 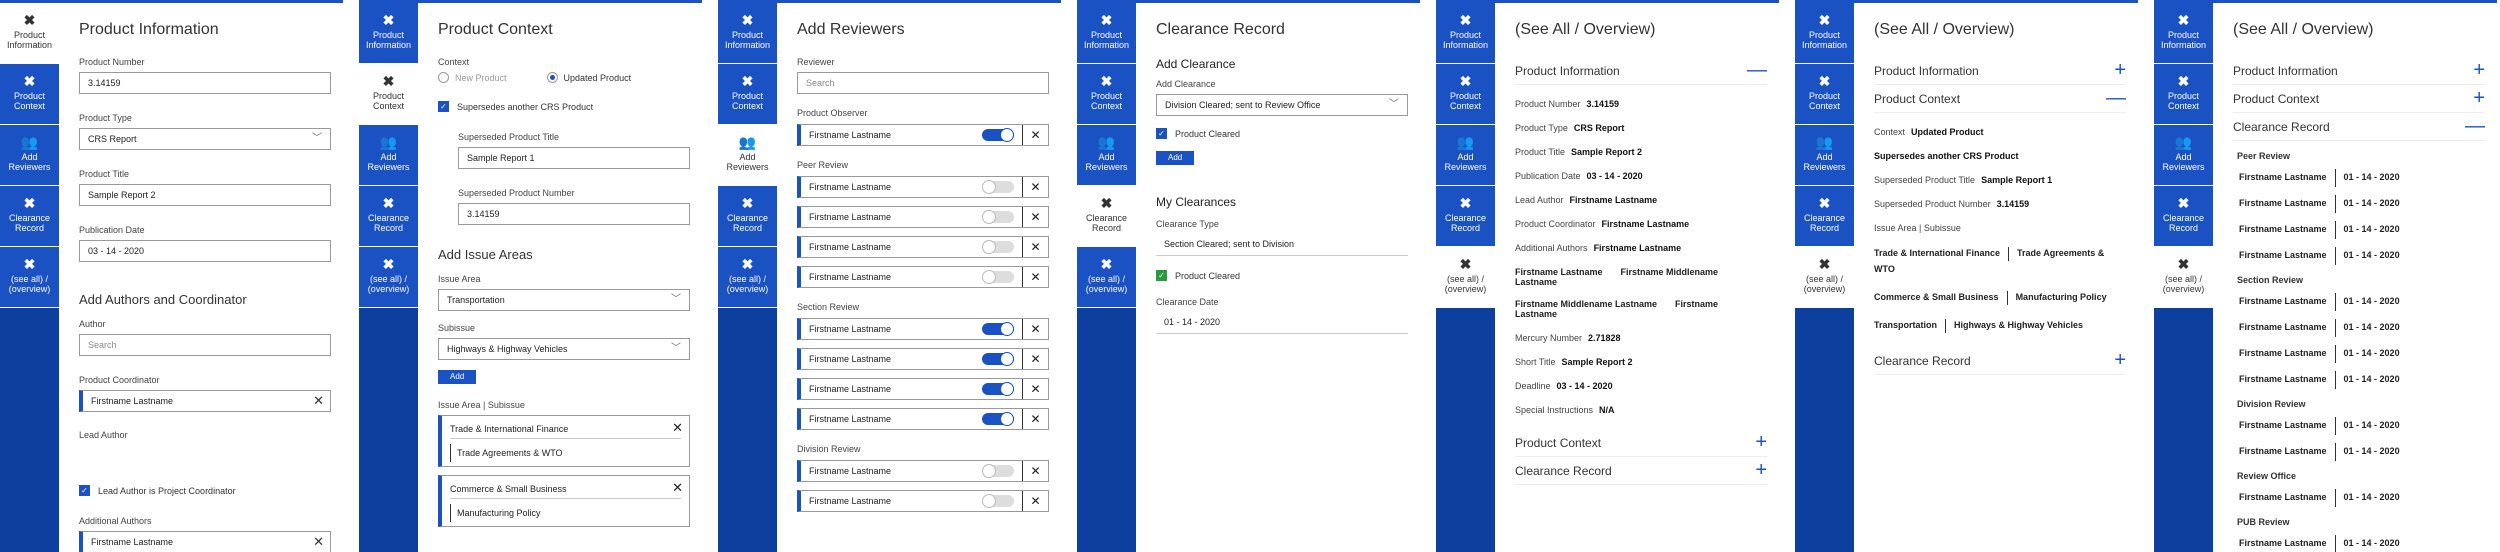 I want to click on clearance-row: Firstname Lastname 01 - 14 - 2020, so click(x=2362, y=177).